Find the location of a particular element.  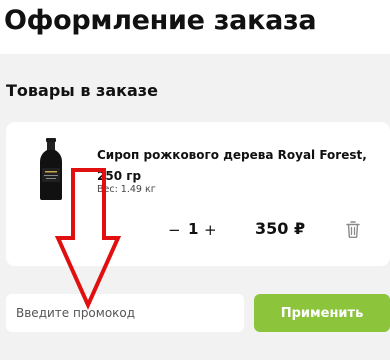

order-items-heading: Товары в заказе is located at coordinates (82, 90).